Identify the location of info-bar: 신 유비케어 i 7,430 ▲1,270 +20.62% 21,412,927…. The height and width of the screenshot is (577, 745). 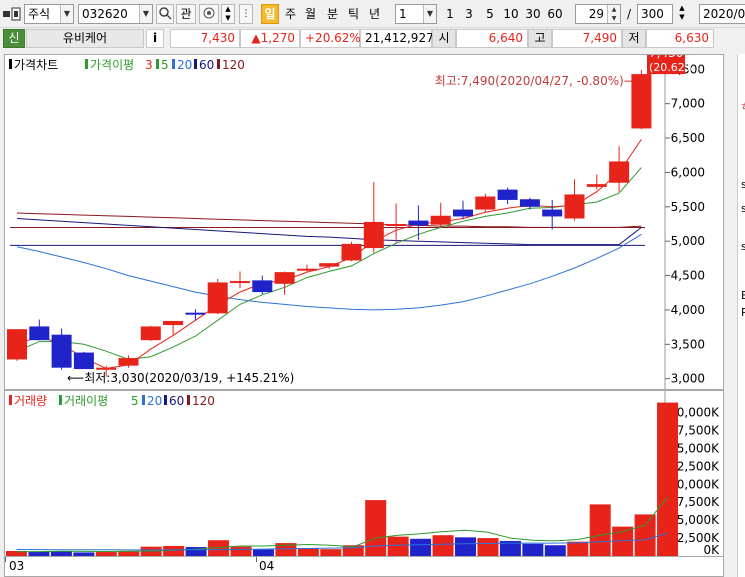
(372, 39).